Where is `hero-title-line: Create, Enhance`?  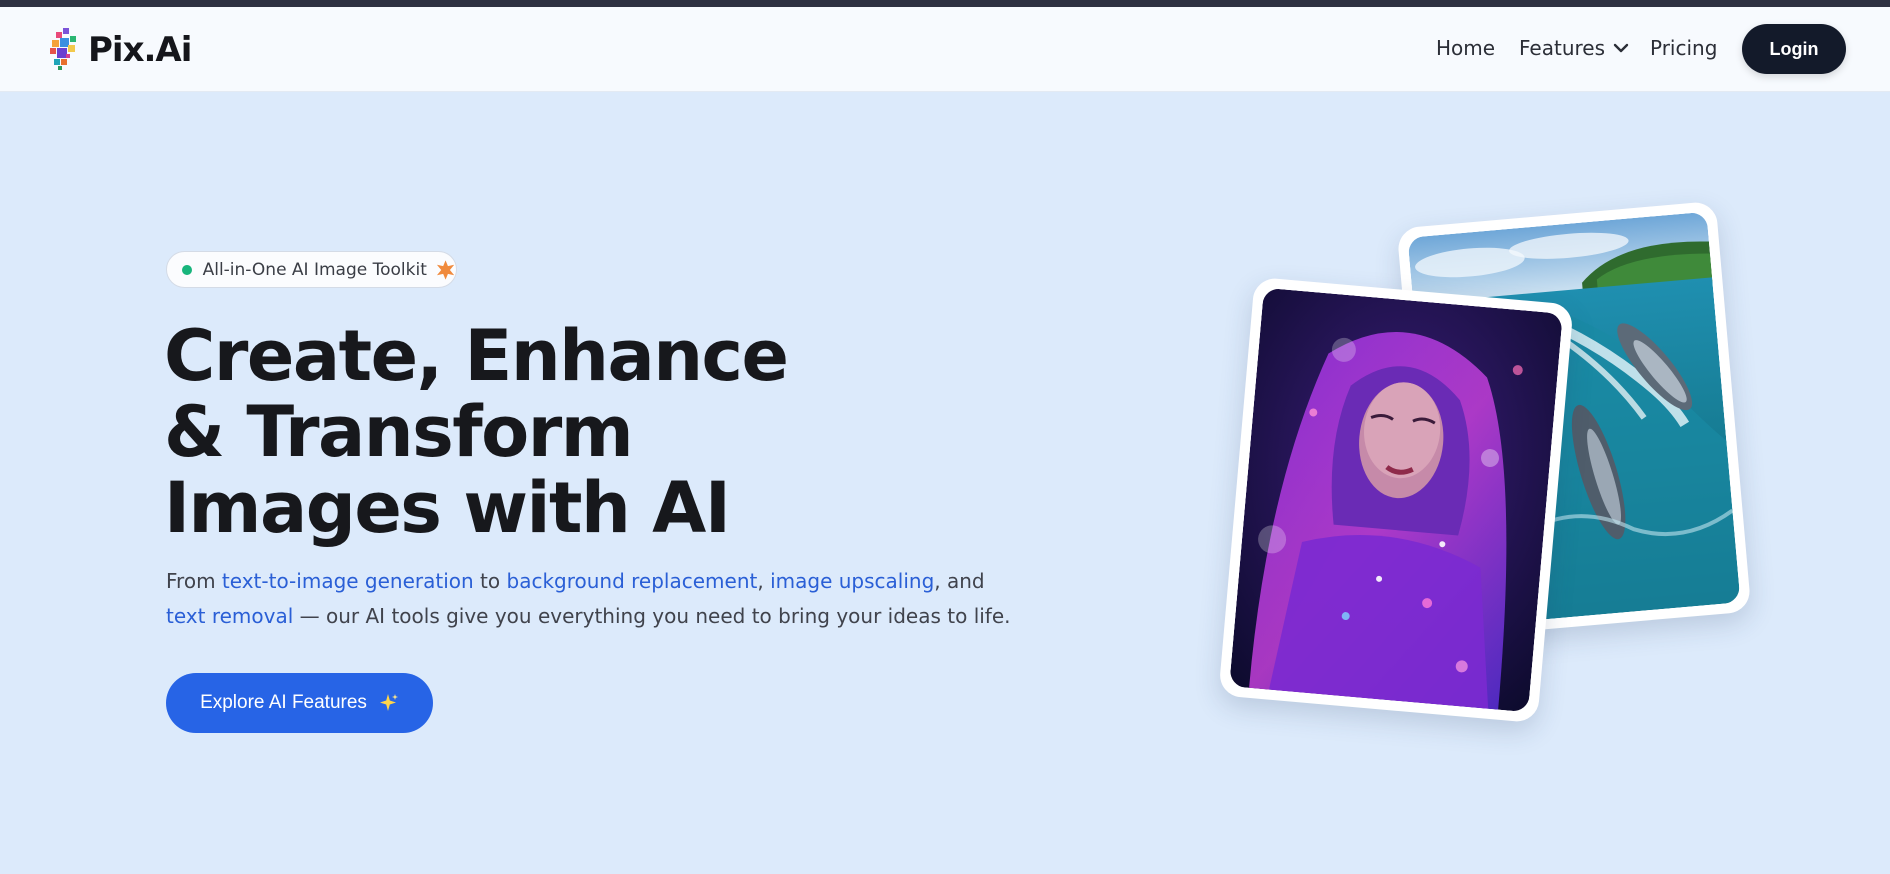
hero-title-line: Create, Enhance is located at coordinates (476, 356).